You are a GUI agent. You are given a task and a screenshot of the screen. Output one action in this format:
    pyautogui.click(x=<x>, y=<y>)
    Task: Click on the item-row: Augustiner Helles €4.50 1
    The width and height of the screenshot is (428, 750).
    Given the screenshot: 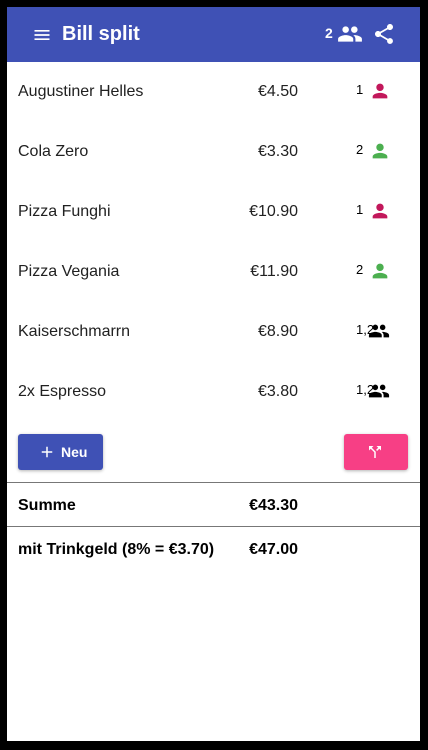 What is the action you would take?
    pyautogui.click(x=213, y=92)
    